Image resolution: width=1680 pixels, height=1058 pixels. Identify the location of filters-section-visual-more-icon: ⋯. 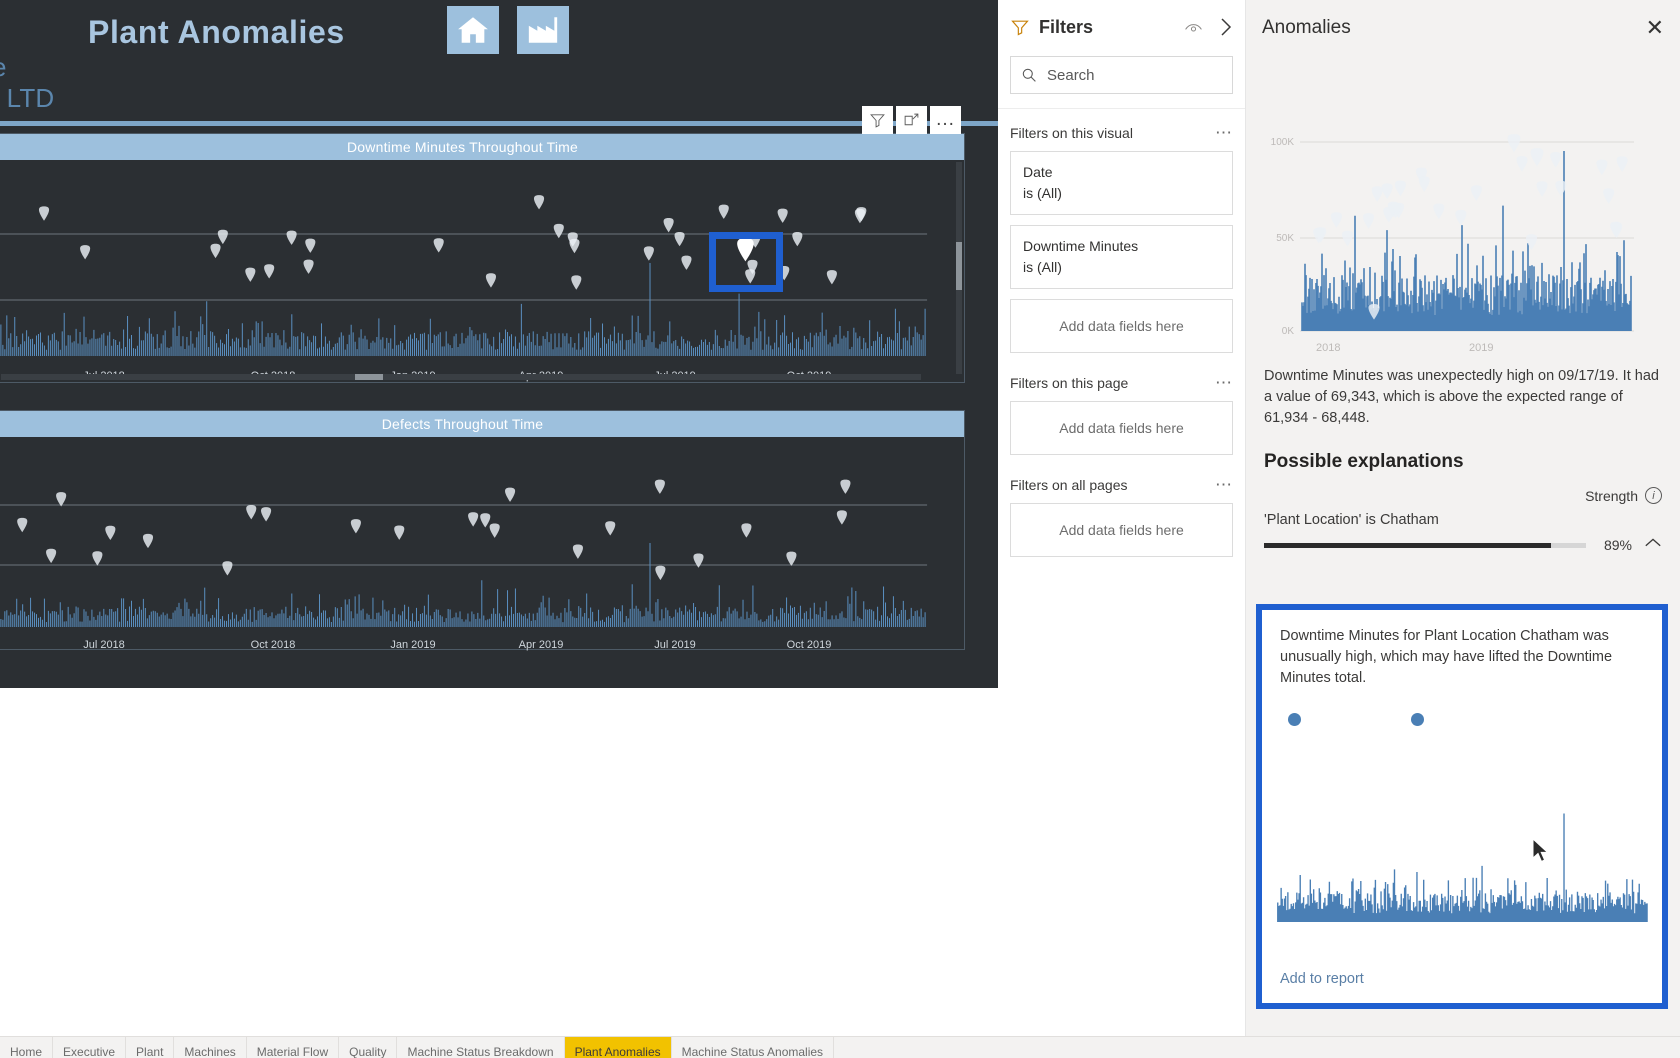
(1224, 132).